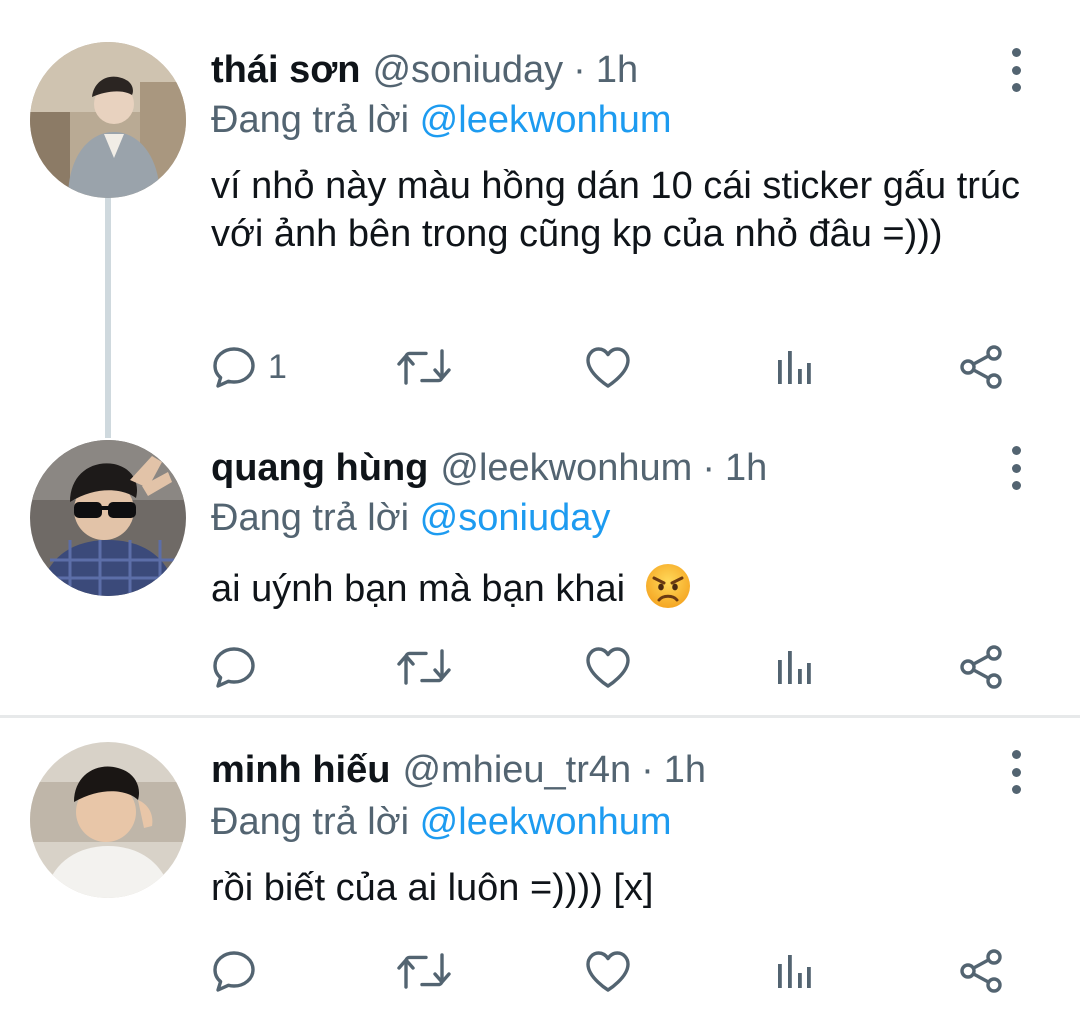 The width and height of the screenshot is (1080, 1009). What do you see at coordinates (285, 70) in the screenshot?
I see `display-name: thái sơn` at bounding box center [285, 70].